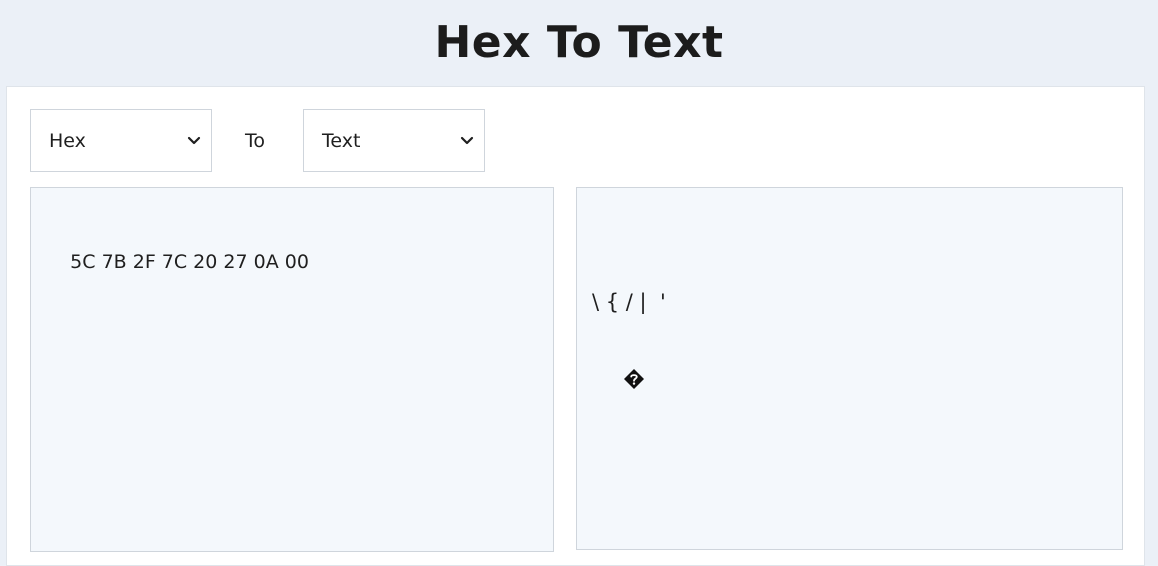  What do you see at coordinates (255, 141) in the screenshot?
I see `to-label: To` at bounding box center [255, 141].